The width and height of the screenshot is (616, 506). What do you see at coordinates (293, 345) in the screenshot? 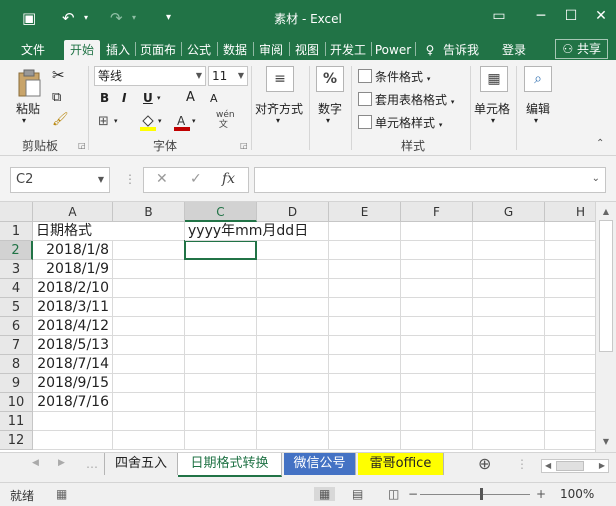
I see `cell-d7` at bounding box center [293, 345].